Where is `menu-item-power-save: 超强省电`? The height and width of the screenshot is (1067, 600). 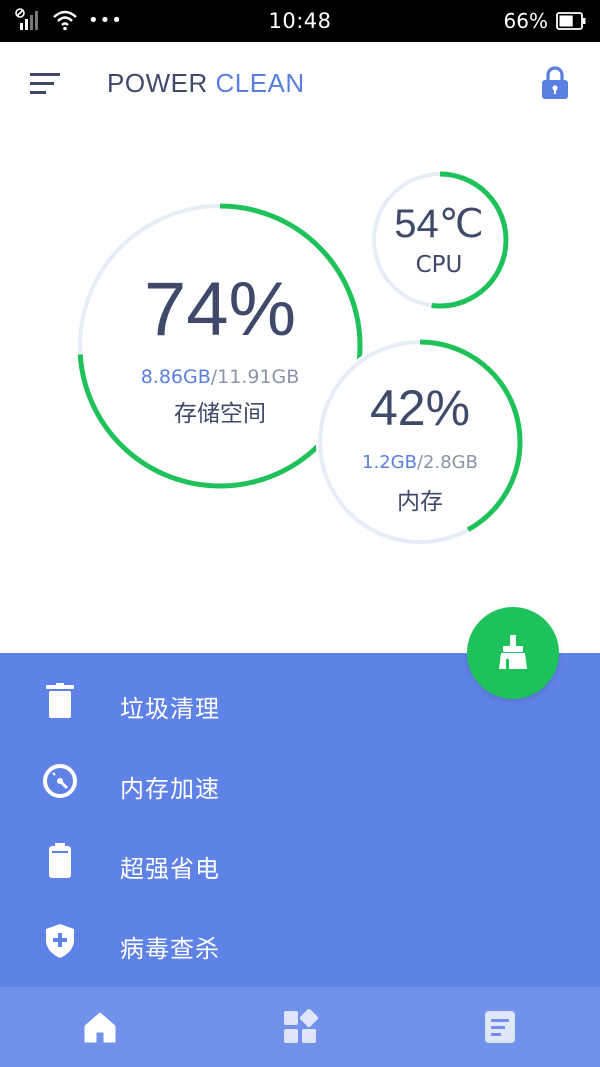
menu-item-power-save: 超强省电 is located at coordinates (300, 861).